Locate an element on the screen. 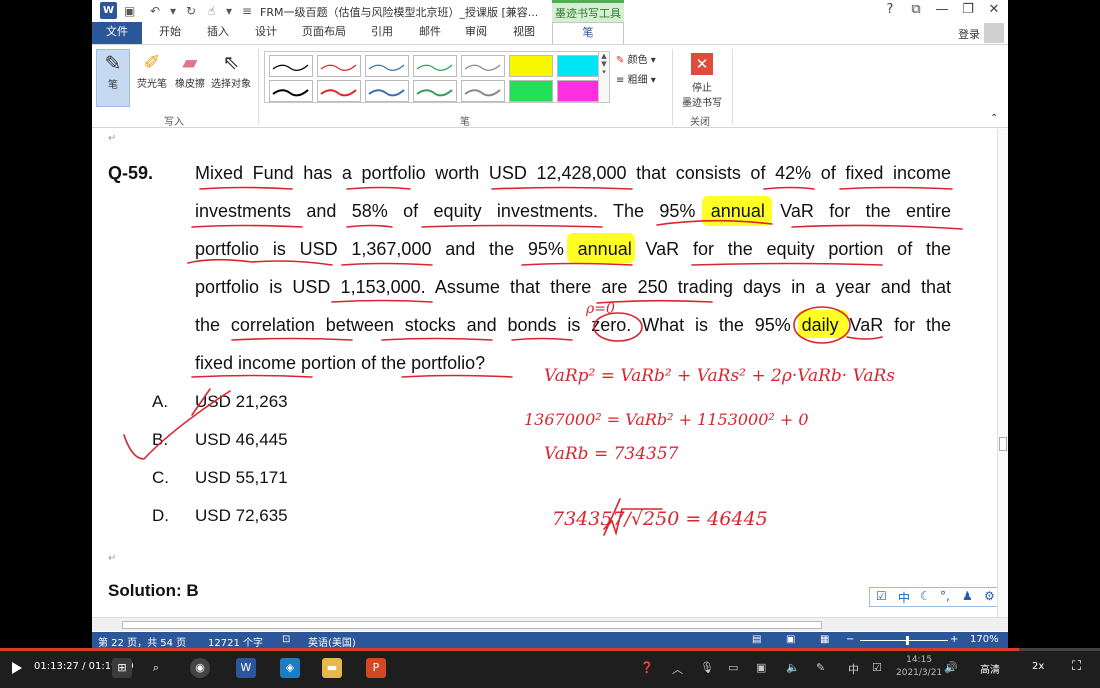 This screenshot has width=1100, height=688. pen-icon: ✎ is located at coordinates (113, 63).